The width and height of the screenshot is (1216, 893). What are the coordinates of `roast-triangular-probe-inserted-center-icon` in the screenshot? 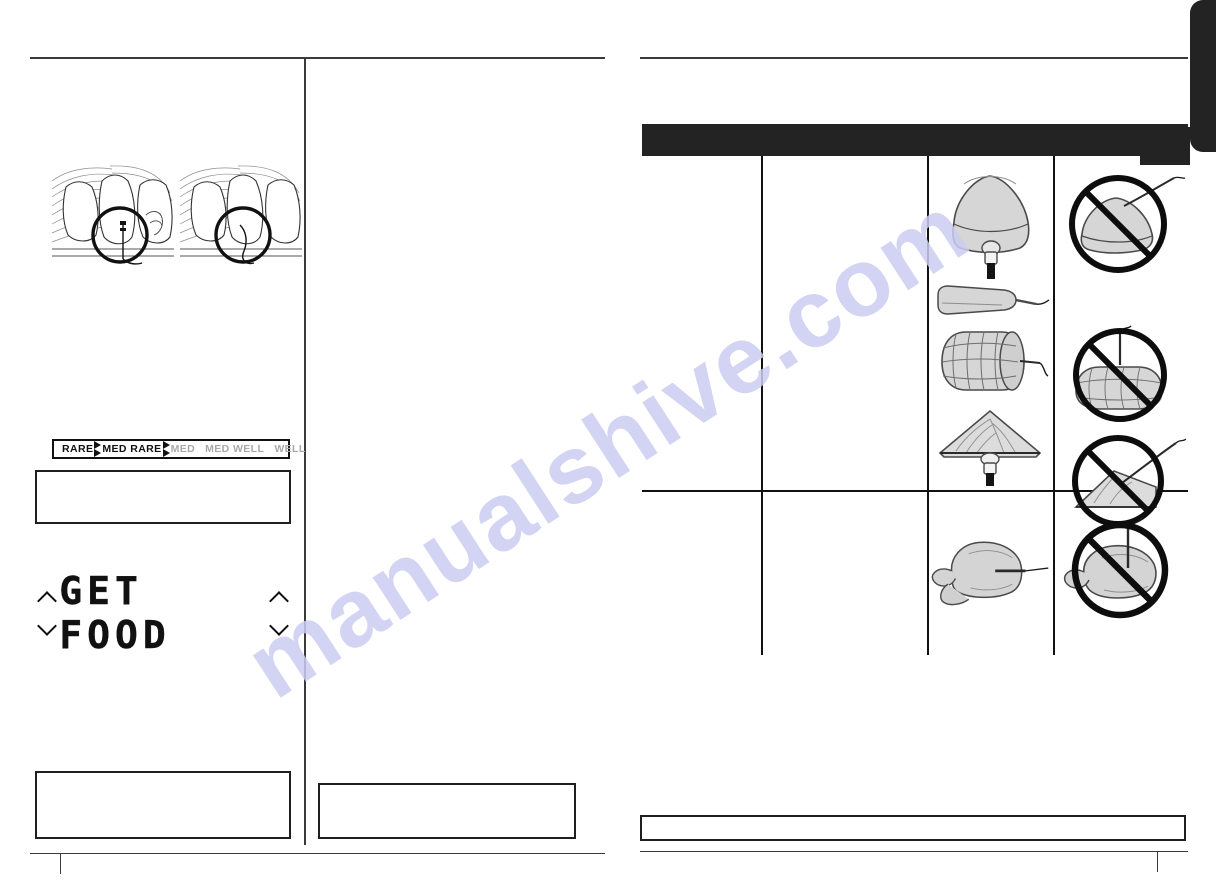 It's located at (990, 227).